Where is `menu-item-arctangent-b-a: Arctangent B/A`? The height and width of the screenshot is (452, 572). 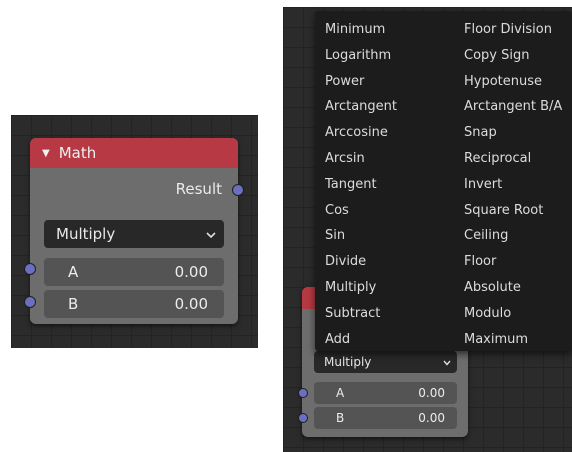
menu-item-arctangent-b-a: Arctangent B/A is located at coordinates (513, 107).